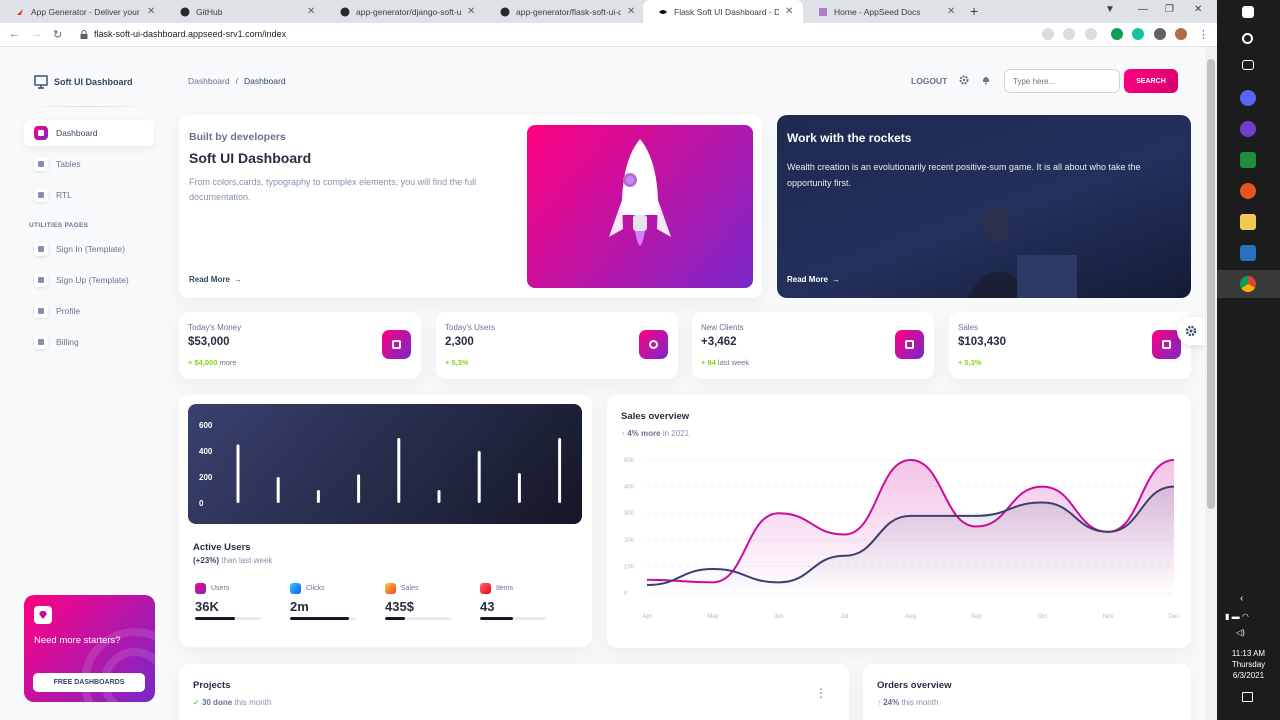 This screenshot has width=1280, height=720. I want to click on y-tick-label: 200, so click(206, 477).